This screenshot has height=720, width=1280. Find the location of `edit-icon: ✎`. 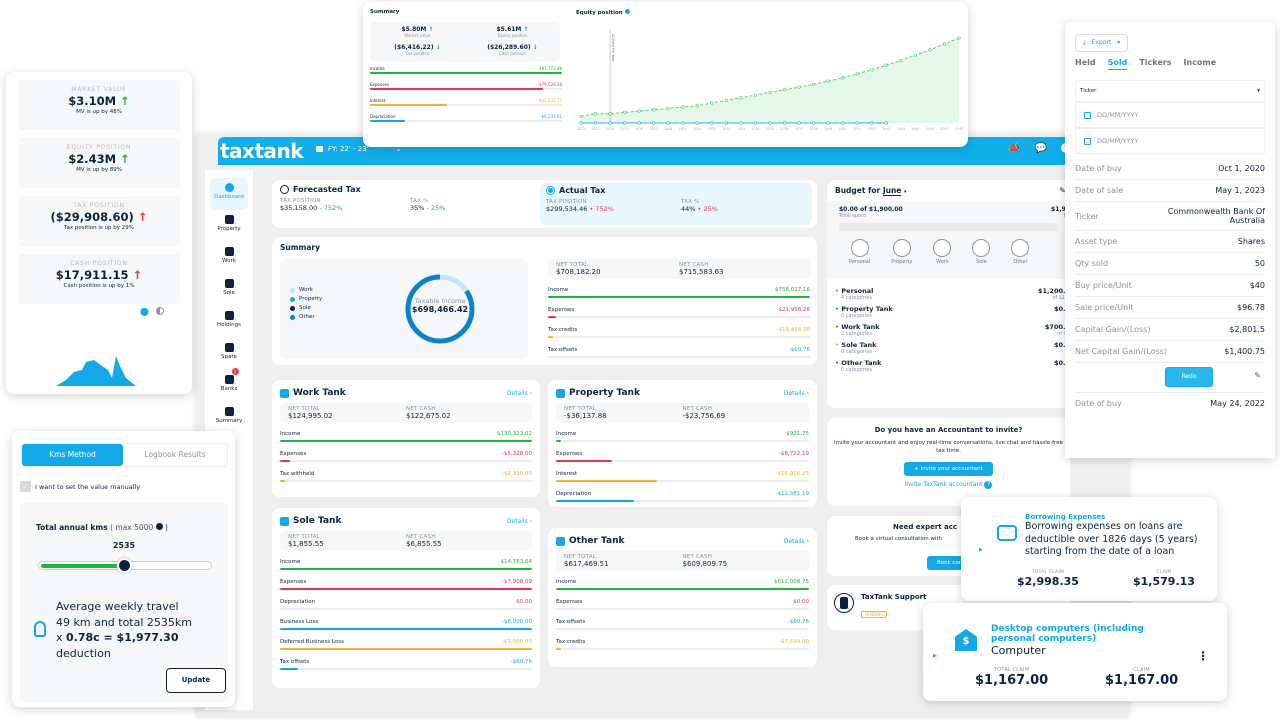

edit-icon: ✎ is located at coordinates (1257, 375).